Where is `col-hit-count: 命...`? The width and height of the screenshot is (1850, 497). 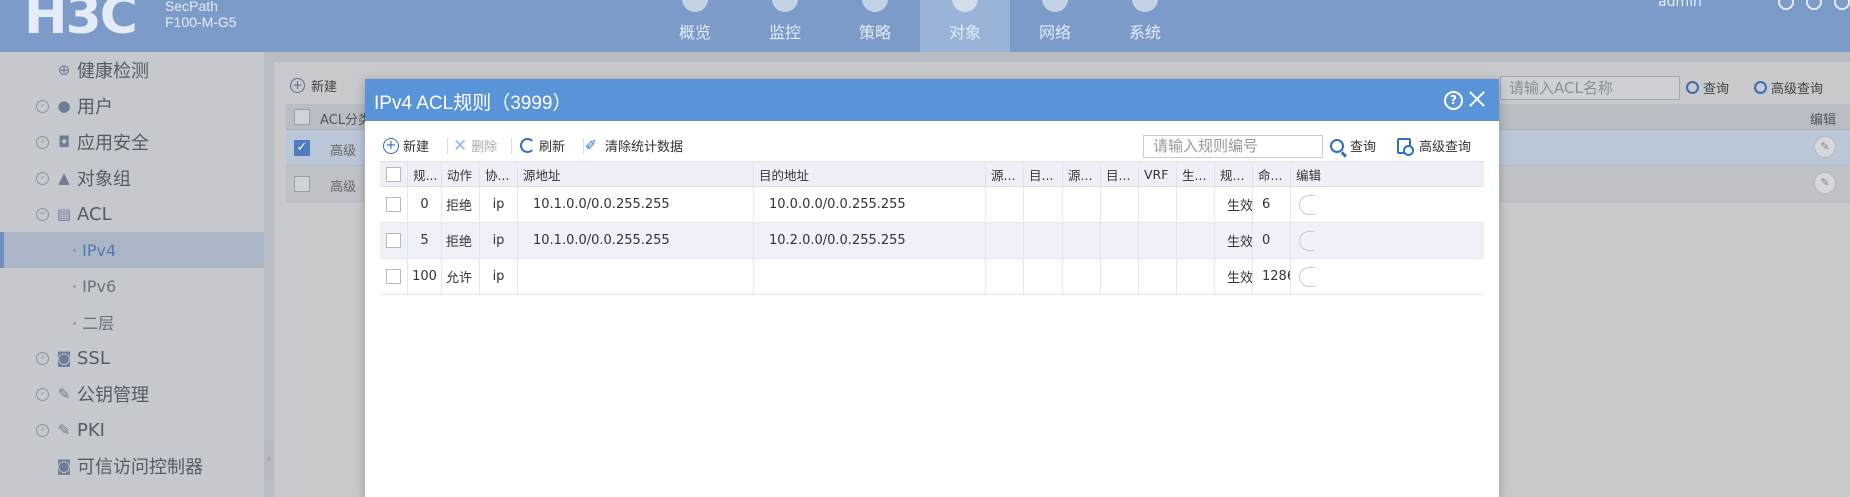 col-hit-count: 命... is located at coordinates (1272, 174).